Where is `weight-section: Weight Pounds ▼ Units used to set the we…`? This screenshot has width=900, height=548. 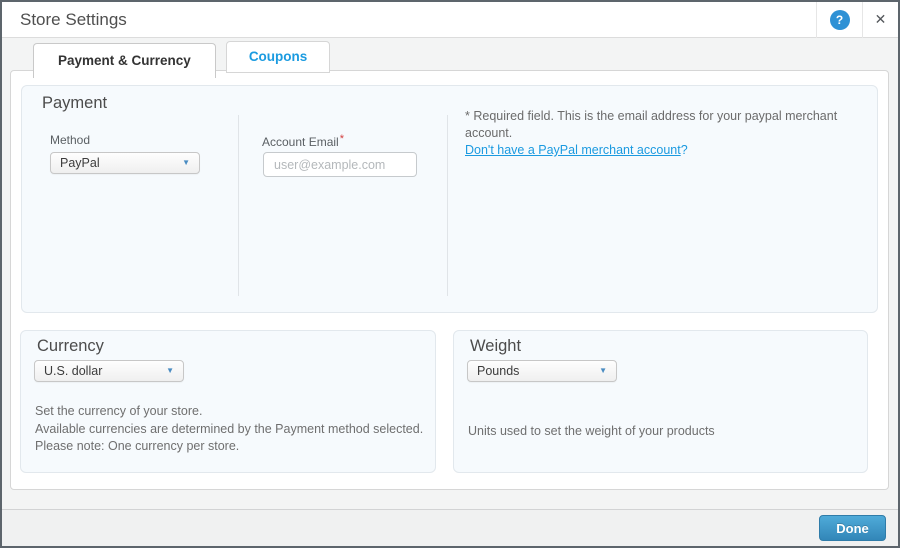 weight-section: Weight Pounds ▼ Units used to set the we… is located at coordinates (660, 401).